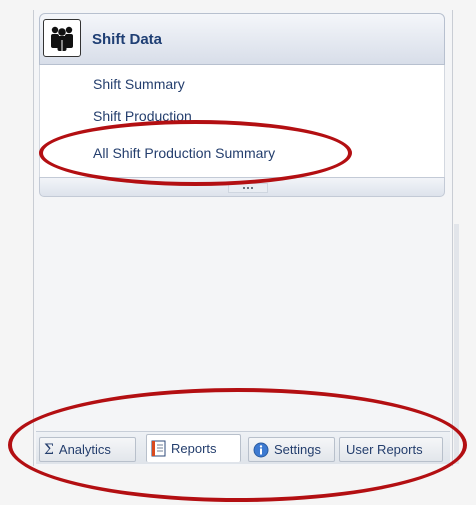 Image resolution: width=476 pixels, height=505 pixels. I want to click on tab-reports-label: Reports, so click(194, 448).